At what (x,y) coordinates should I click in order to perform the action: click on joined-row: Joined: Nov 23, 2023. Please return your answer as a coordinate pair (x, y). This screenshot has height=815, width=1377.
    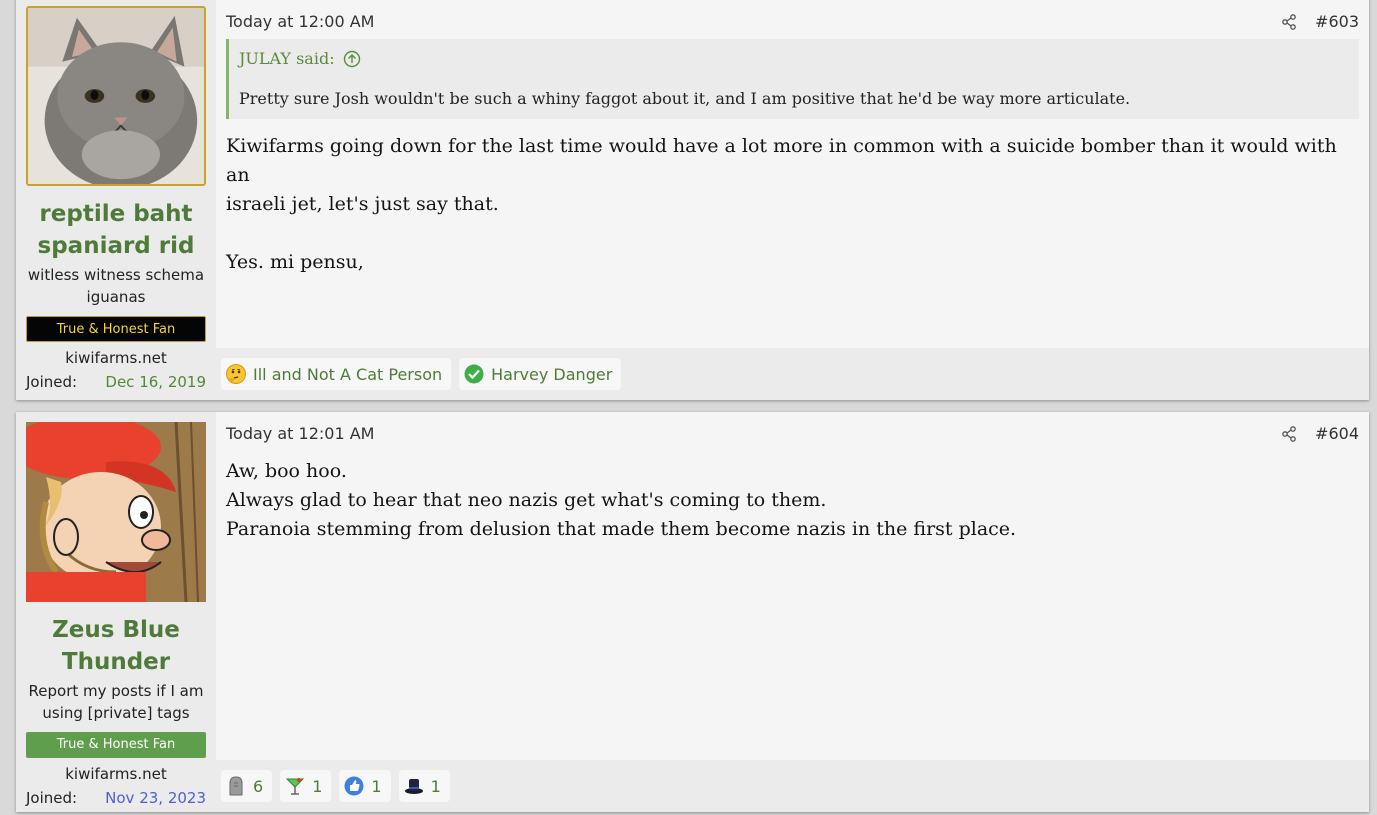
    Looking at the image, I should click on (116, 798).